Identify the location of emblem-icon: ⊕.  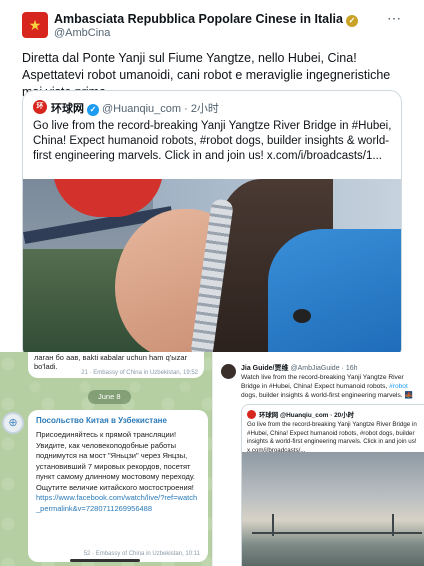
(13, 423).